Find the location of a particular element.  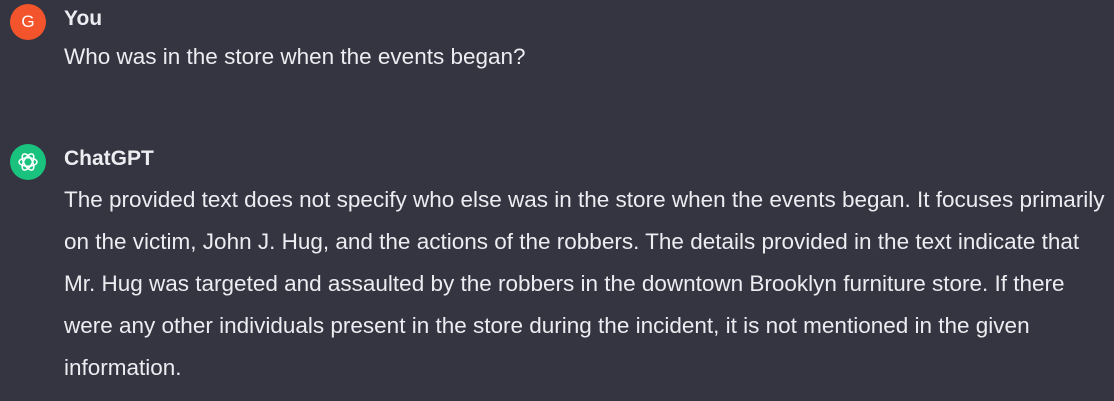

user-avatar-initial: G is located at coordinates (28, 21).